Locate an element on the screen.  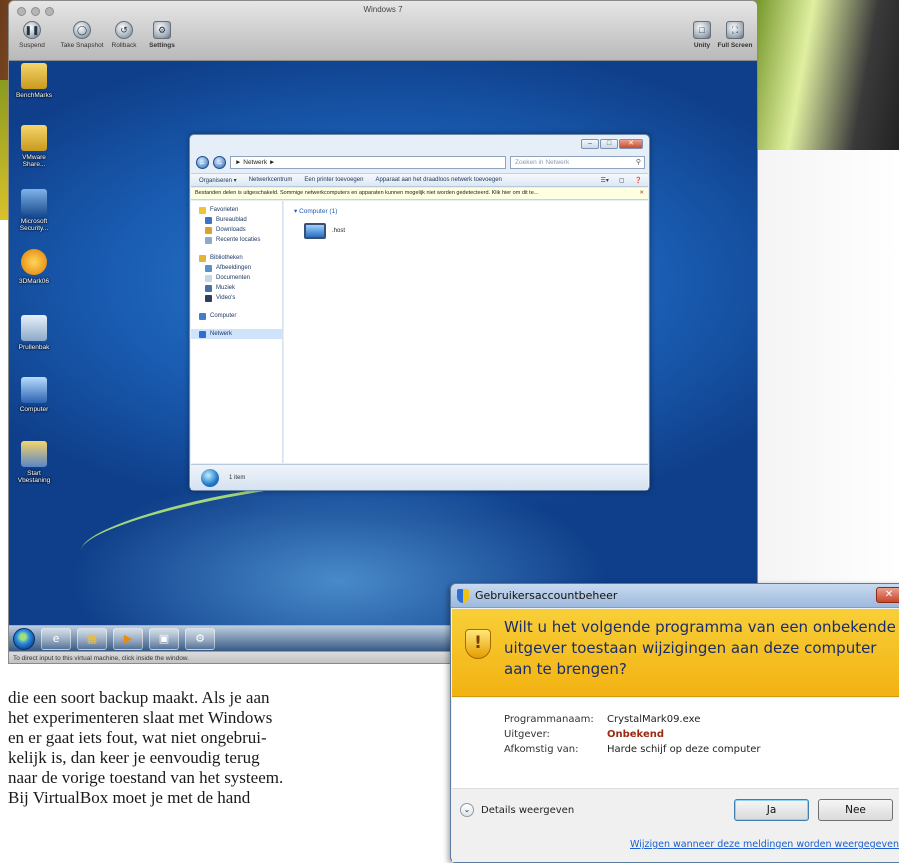
group-header: ▾ Computer (1) is located at coordinates (315, 211).